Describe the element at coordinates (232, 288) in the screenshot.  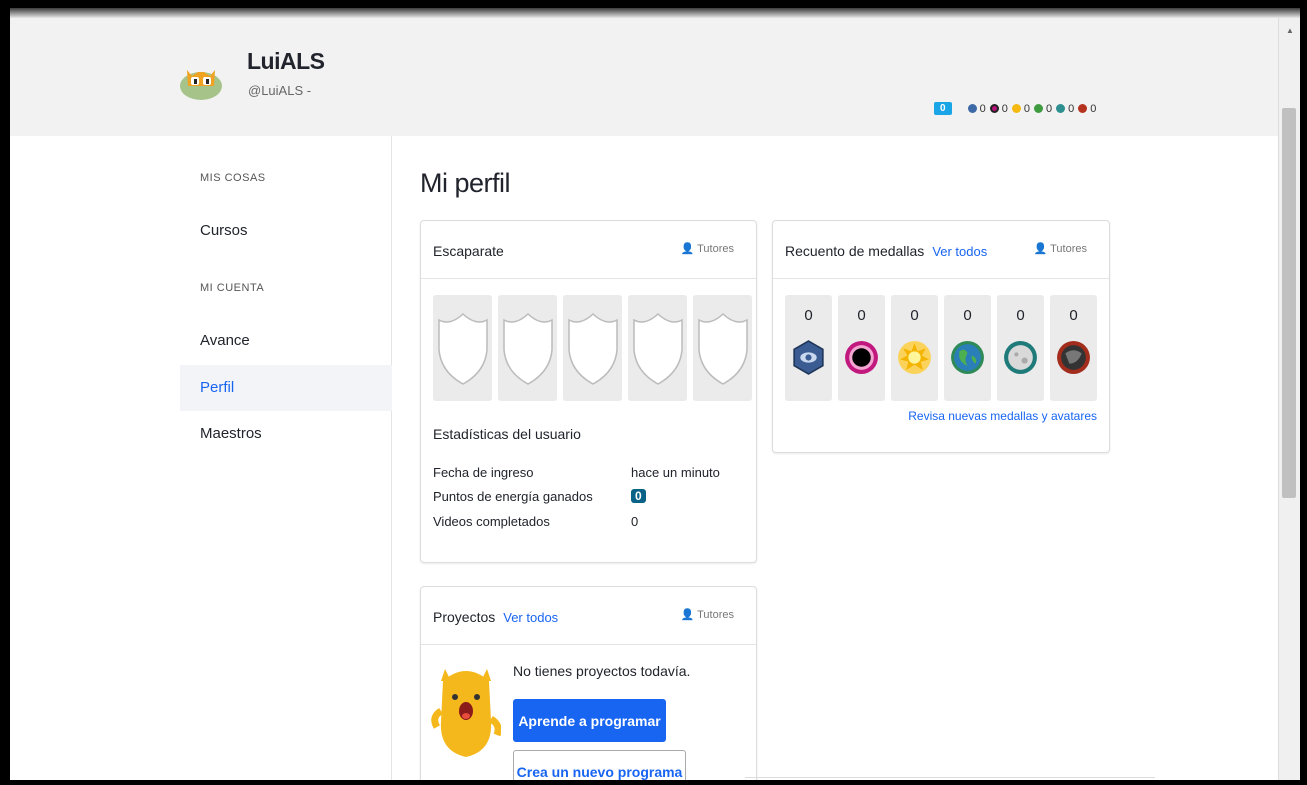
I see `sidebar-heading-mi-cuenta: MI CUENTA` at that location.